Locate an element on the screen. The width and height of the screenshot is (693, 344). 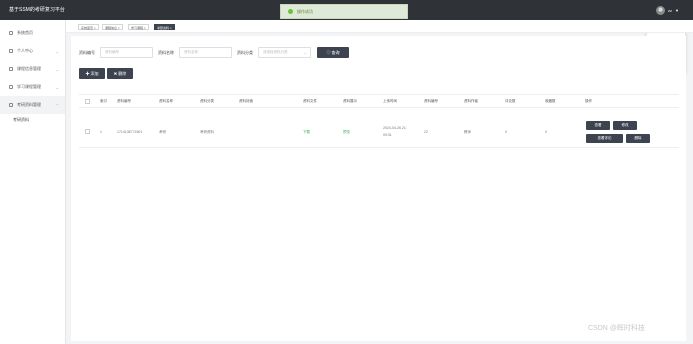
preview-link: 预览 is located at coordinates (346, 132).